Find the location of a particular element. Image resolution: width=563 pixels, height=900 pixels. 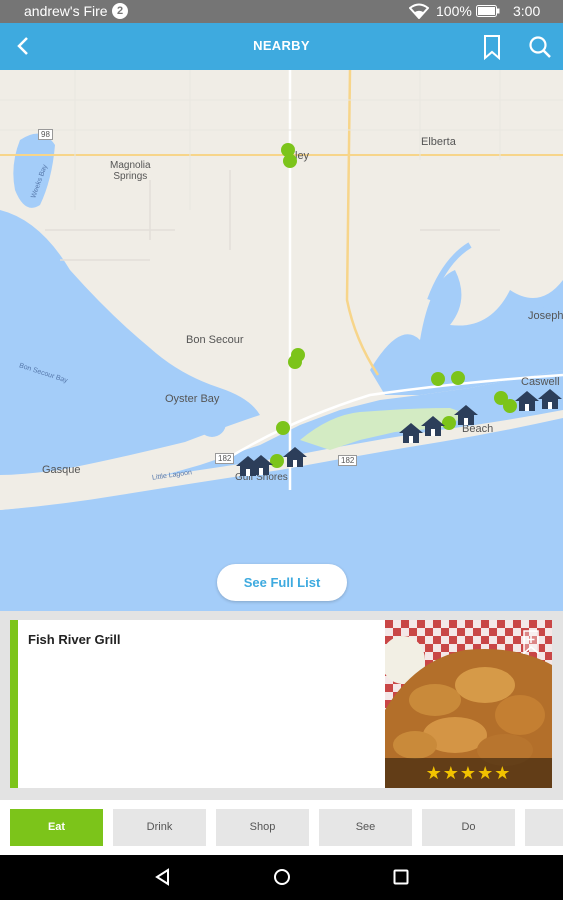

tab-drink: Drink is located at coordinates (159, 827).